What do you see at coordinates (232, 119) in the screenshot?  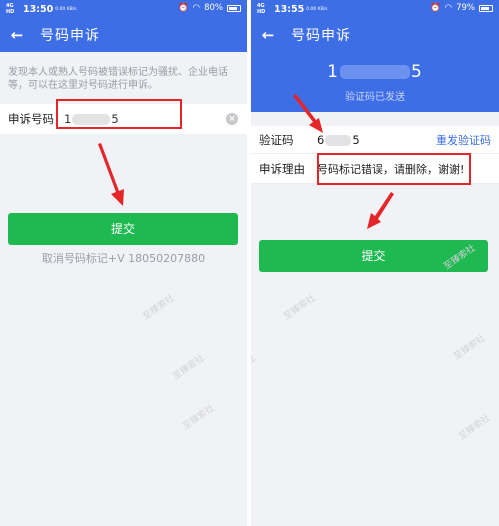 I see `clear-icon: ×` at bounding box center [232, 119].